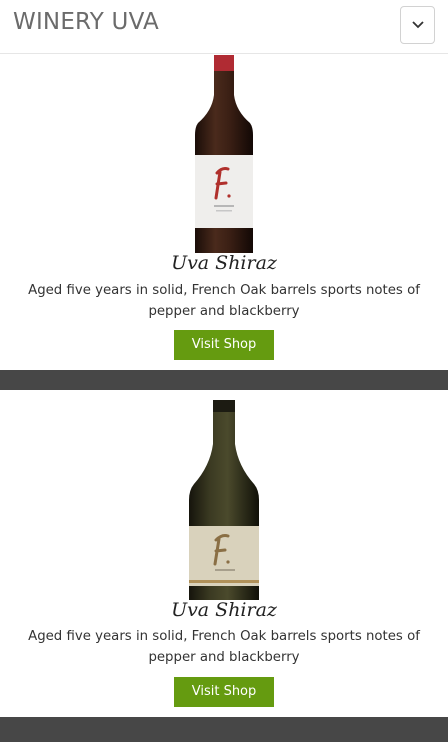 The image size is (448, 742). I want to click on brand-title: WINERY UVA, so click(86, 22).